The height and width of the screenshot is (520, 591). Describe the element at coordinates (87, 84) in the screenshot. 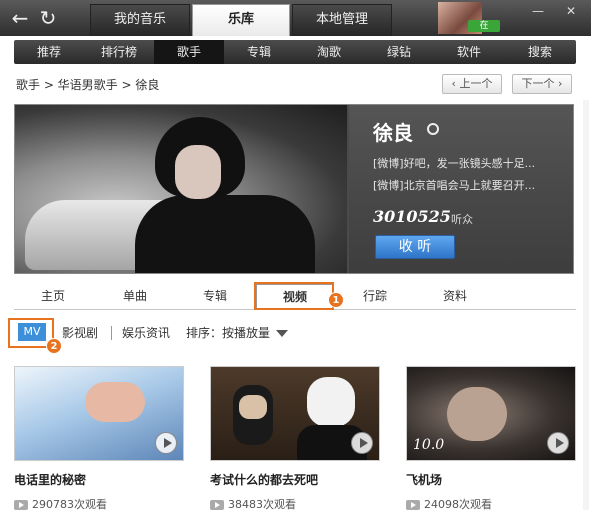

I see `breadcrumb: 歌手 > 华语男歌手 > 徐良` at that location.